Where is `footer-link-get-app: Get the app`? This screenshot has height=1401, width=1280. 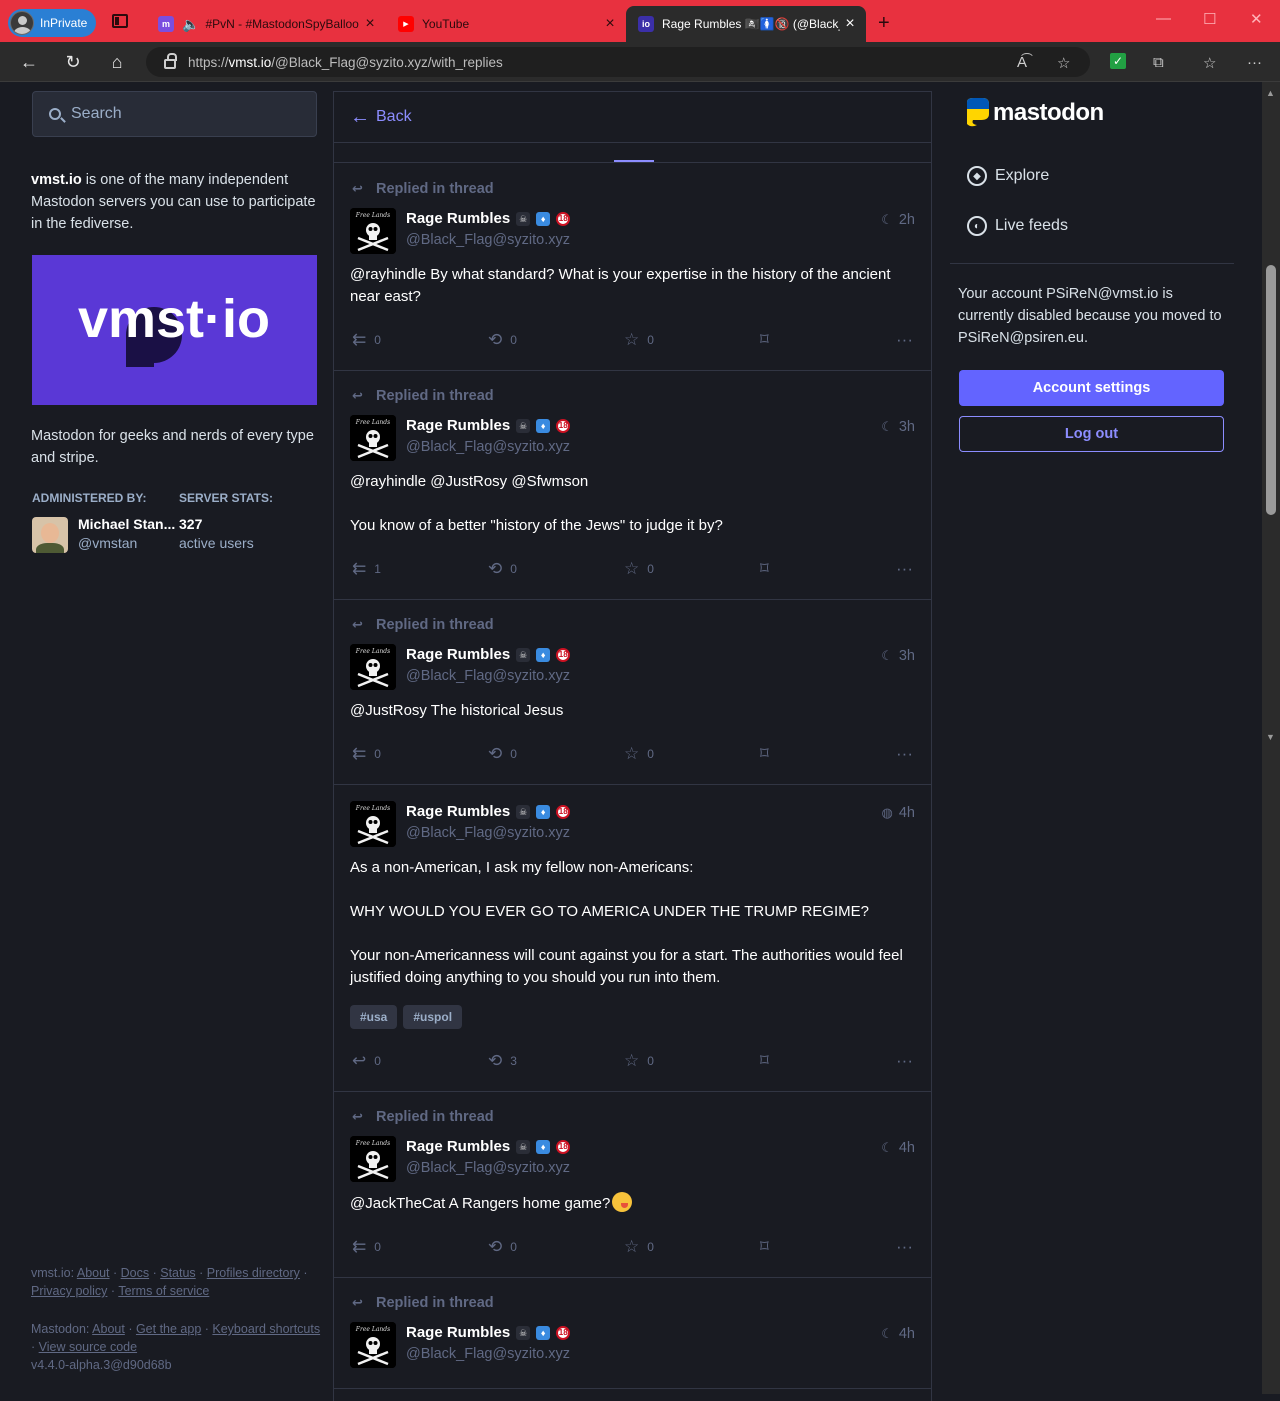
footer-link-get-app: Get the app is located at coordinates (168, 1329).